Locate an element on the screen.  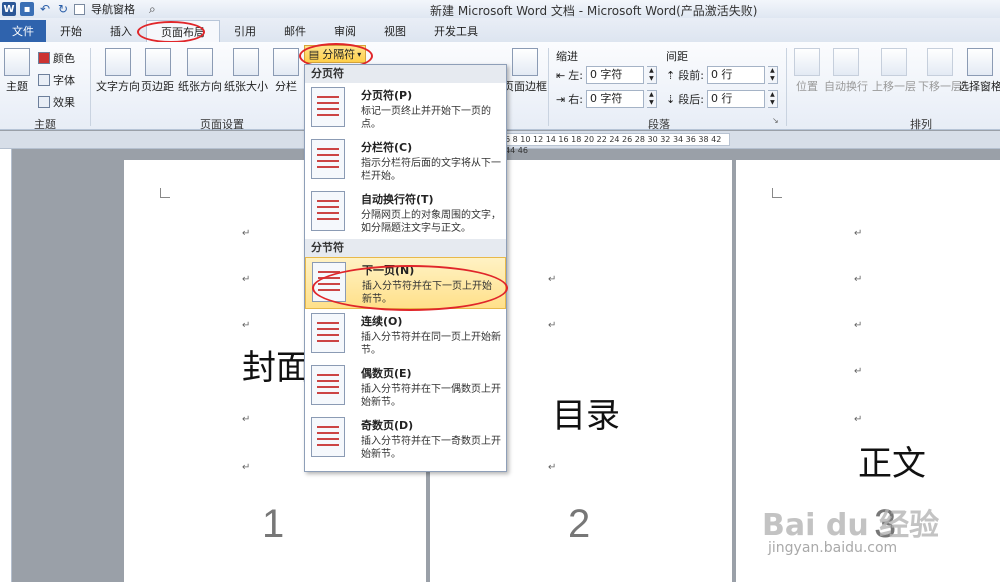
spacing-after-input: 0 行 is located at coordinates (735, 99).